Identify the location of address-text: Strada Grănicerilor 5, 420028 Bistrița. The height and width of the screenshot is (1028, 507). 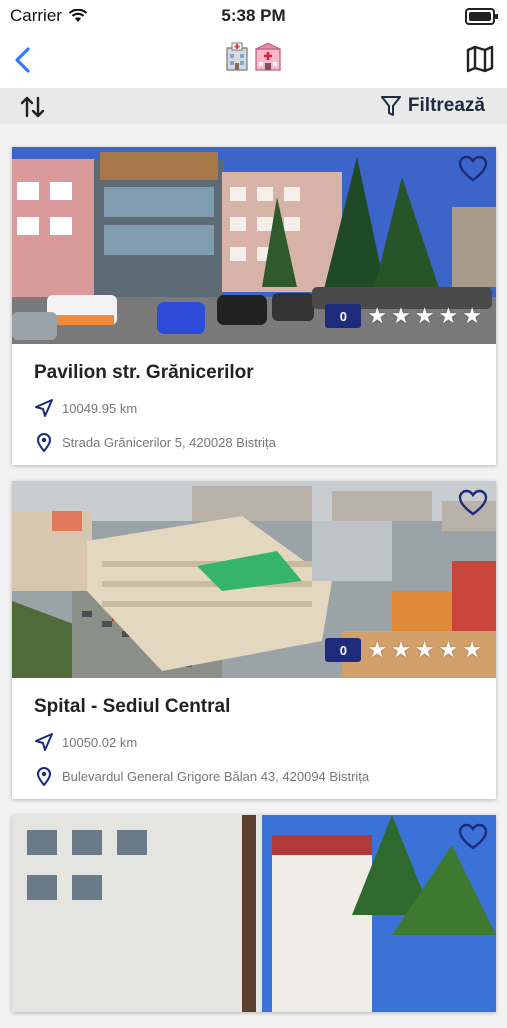
(169, 442).